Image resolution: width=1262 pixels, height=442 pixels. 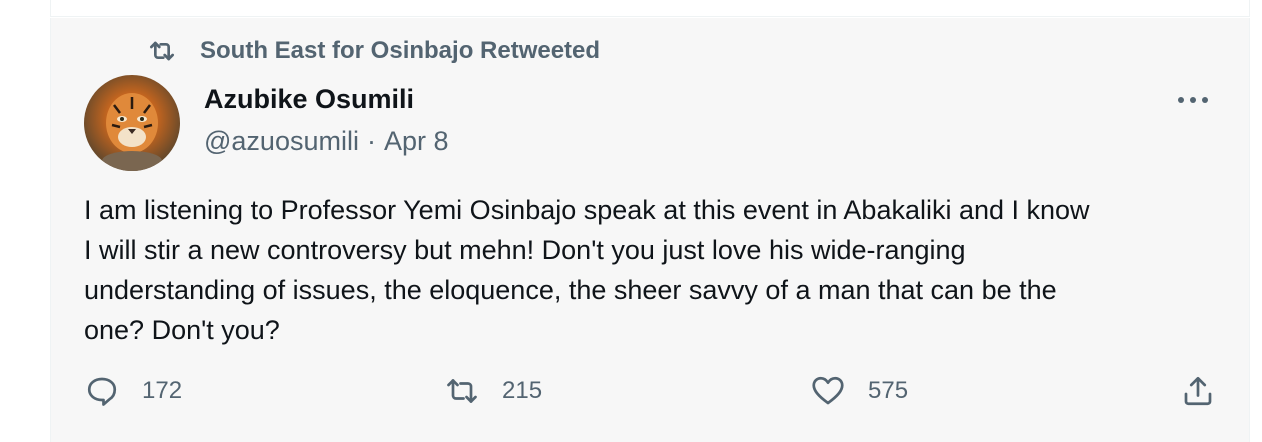 I want to click on retweet-context: South East for Osinbajo Retweeted, so click(x=373, y=51).